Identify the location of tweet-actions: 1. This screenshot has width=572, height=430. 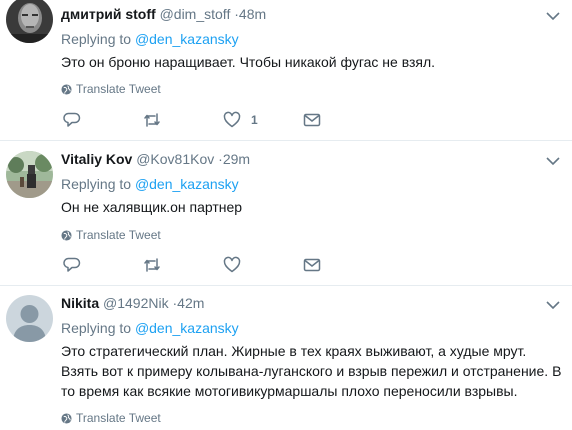
(211, 122).